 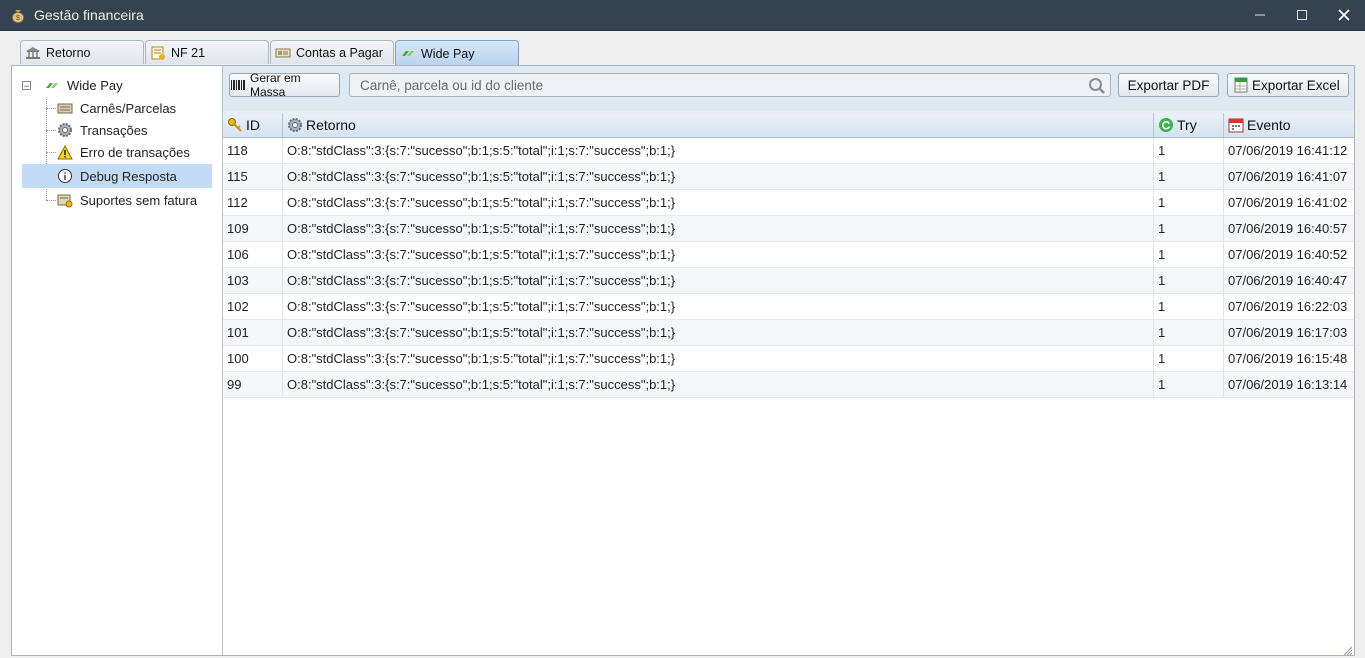 What do you see at coordinates (253, 384) in the screenshot?
I see `cell-id: 99` at bounding box center [253, 384].